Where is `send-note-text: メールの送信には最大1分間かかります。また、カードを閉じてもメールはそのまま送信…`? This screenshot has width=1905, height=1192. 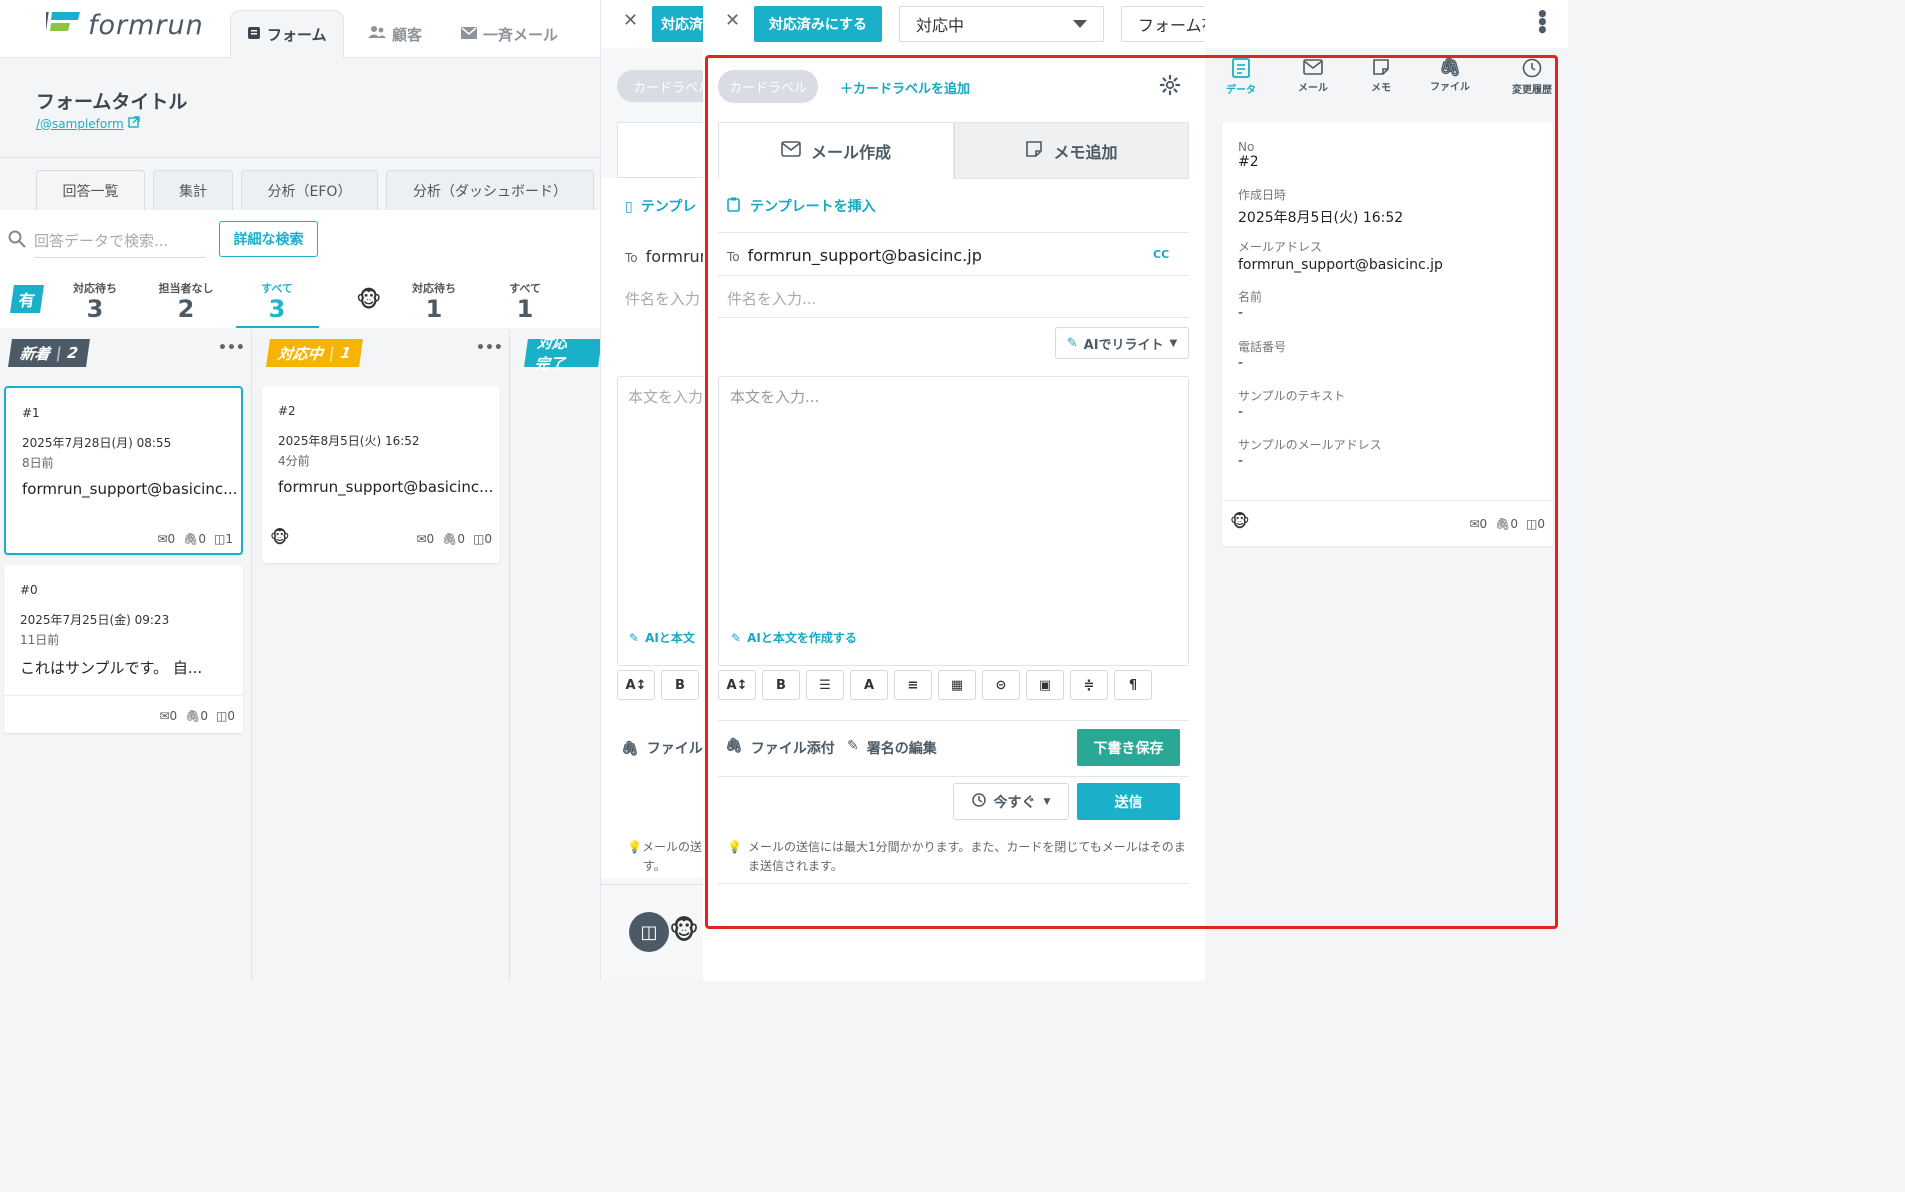 send-note-text: メールの送信には最大1分間かかります。また、カードを閉じてもメールはそのまま送信… is located at coordinates (966, 856).